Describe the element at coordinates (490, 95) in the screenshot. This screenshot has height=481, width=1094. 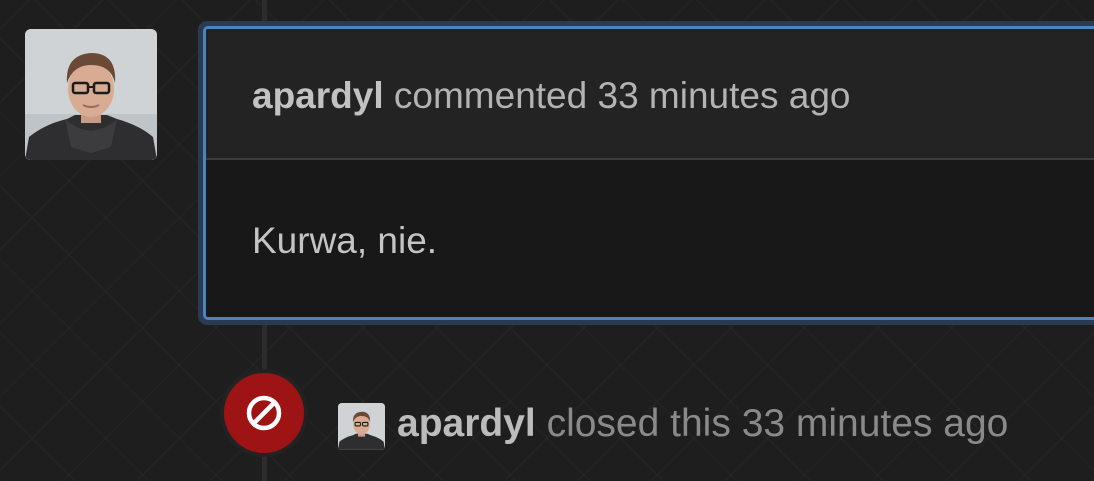
I see `comment-action: commented` at that location.